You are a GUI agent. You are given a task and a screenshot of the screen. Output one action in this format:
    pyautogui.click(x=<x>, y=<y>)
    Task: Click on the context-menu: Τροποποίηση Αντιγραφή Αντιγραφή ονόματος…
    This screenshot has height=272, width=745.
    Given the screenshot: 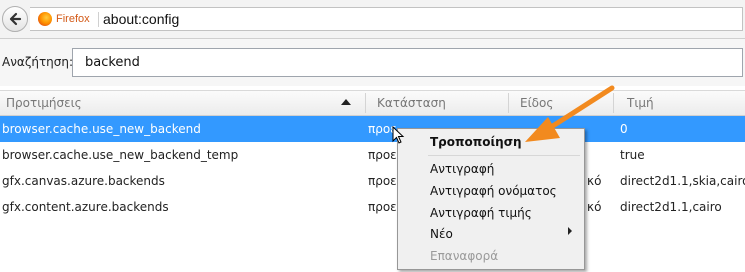 What is the action you would take?
    pyautogui.click(x=491, y=199)
    